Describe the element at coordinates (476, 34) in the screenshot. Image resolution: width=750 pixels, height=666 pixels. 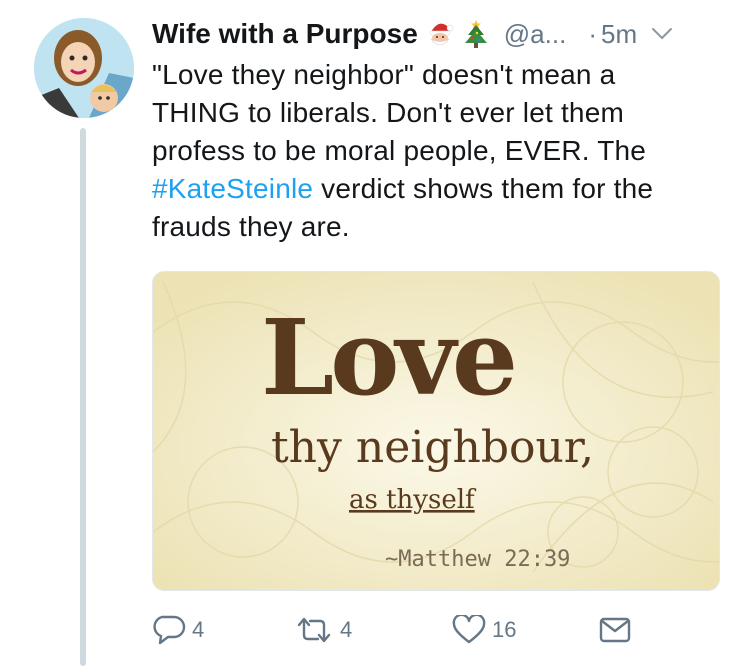
I see `christmas-tree-emoji-icon` at that location.